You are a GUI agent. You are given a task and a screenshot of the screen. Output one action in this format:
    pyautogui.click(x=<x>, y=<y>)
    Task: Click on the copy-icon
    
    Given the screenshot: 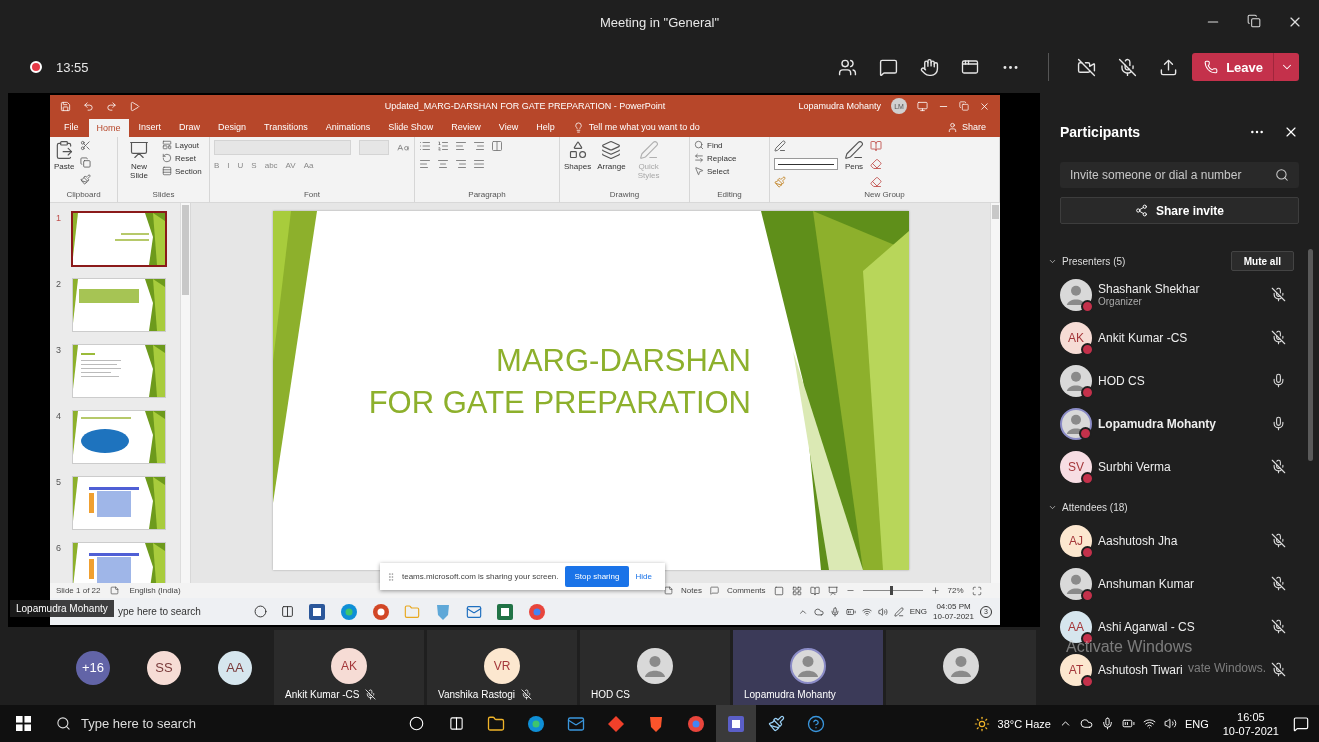 What is the action you would take?
    pyautogui.click(x=86, y=162)
    